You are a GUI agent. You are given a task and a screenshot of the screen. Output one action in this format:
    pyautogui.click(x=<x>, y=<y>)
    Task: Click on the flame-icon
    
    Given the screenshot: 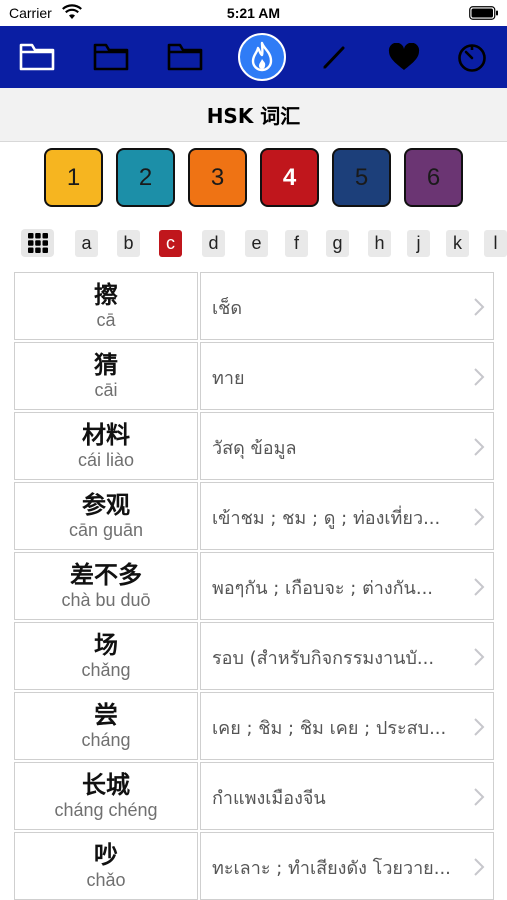 What is the action you would take?
    pyautogui.click(x=262, y=57)
    